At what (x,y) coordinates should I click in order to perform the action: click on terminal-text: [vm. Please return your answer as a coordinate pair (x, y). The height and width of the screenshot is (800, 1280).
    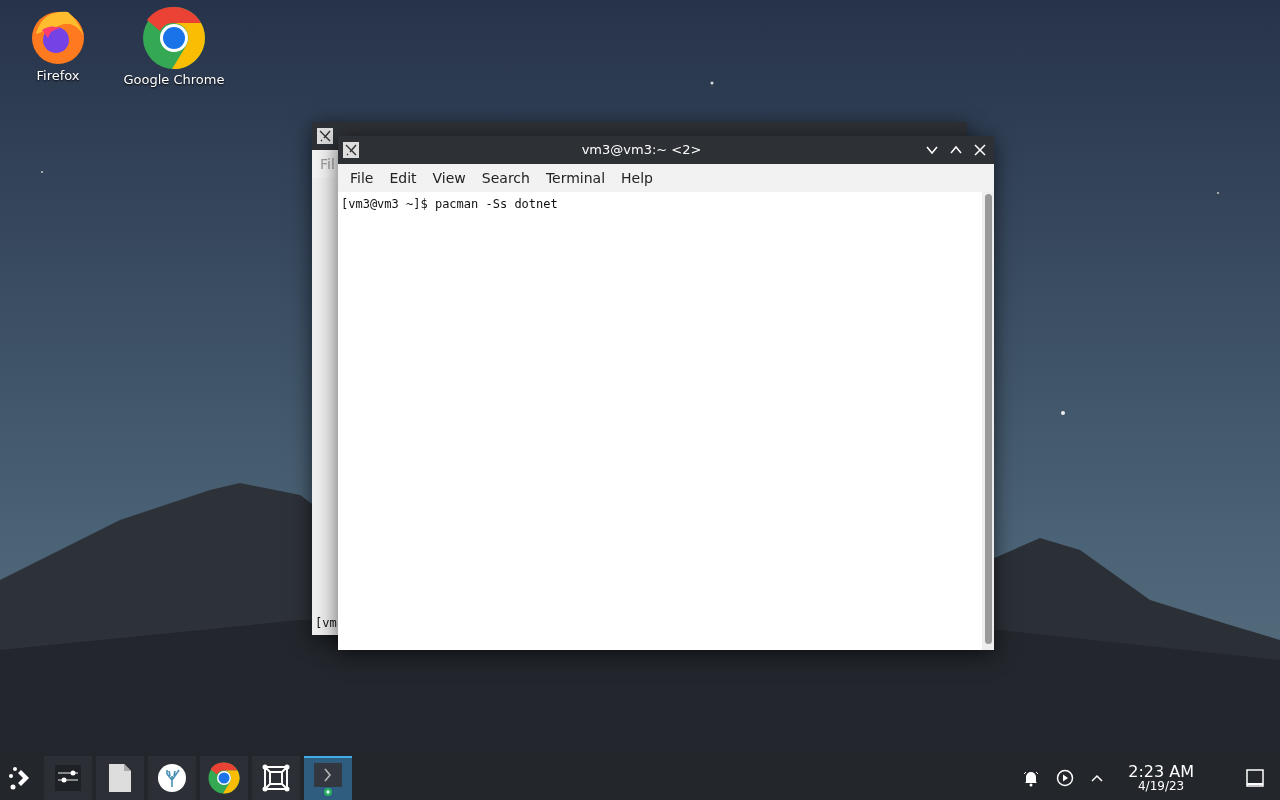
    Looking at the image, I should click on (326, 623).